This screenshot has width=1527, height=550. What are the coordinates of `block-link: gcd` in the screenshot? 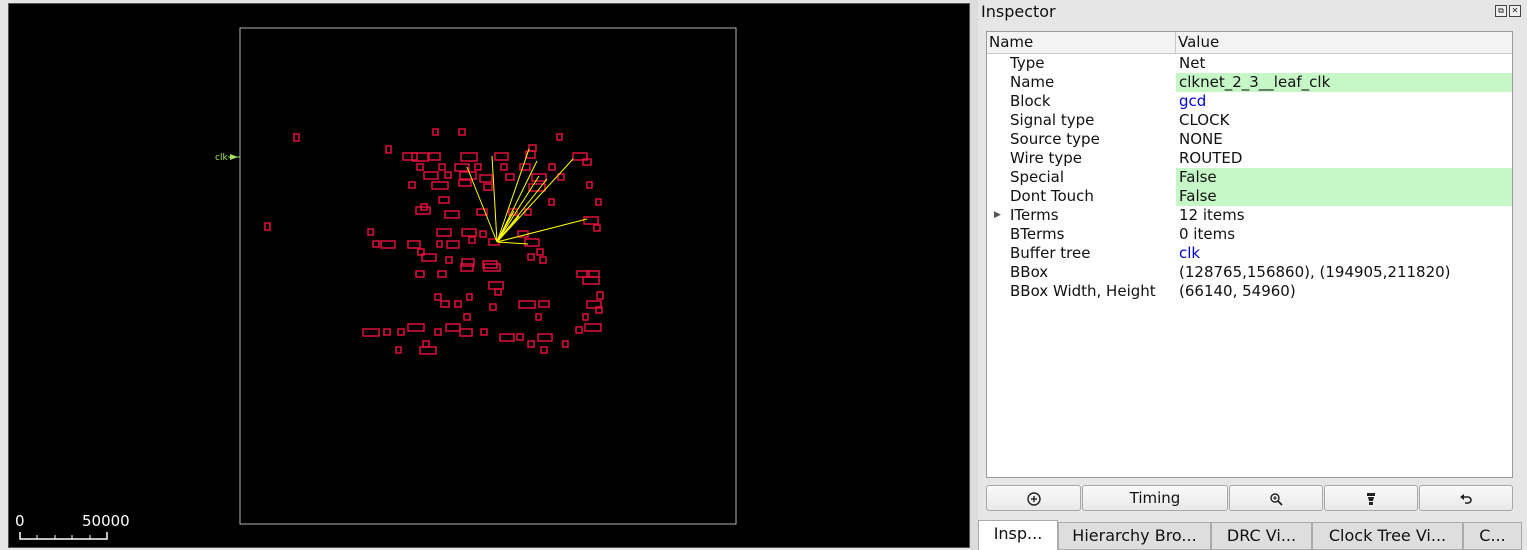 It's located at (1344, 101).